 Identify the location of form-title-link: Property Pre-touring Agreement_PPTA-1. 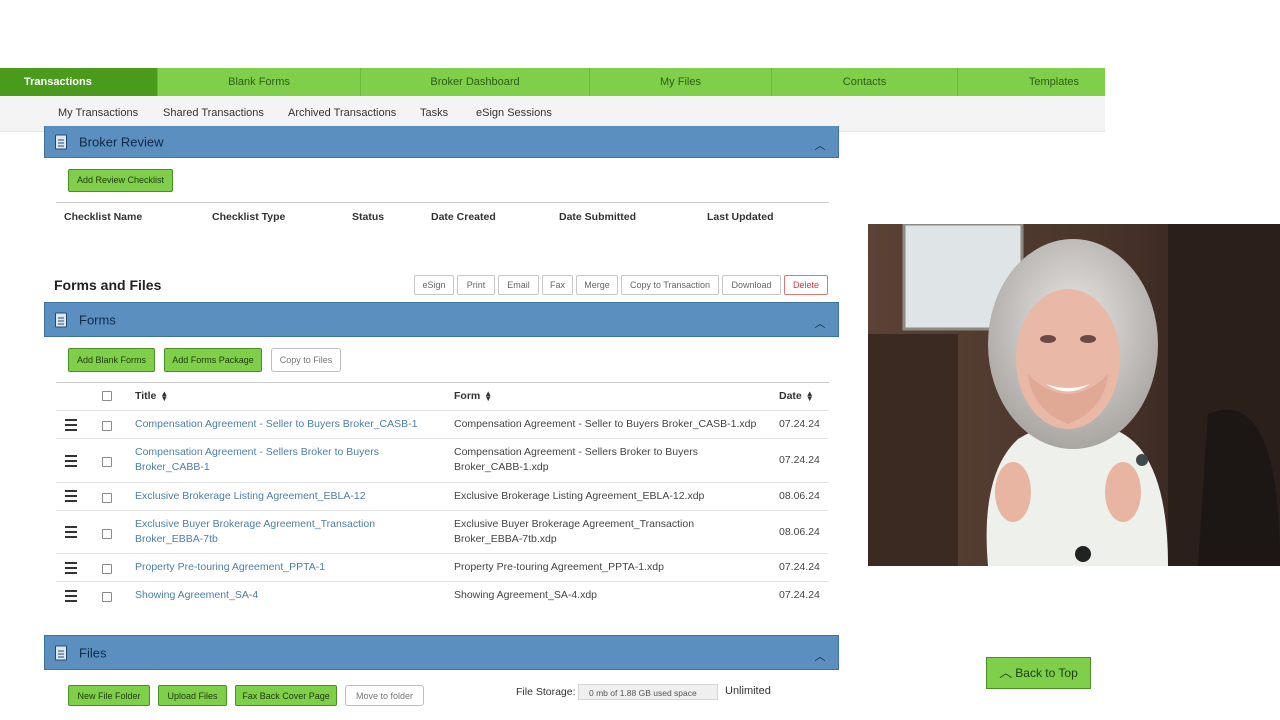
(285, 567).